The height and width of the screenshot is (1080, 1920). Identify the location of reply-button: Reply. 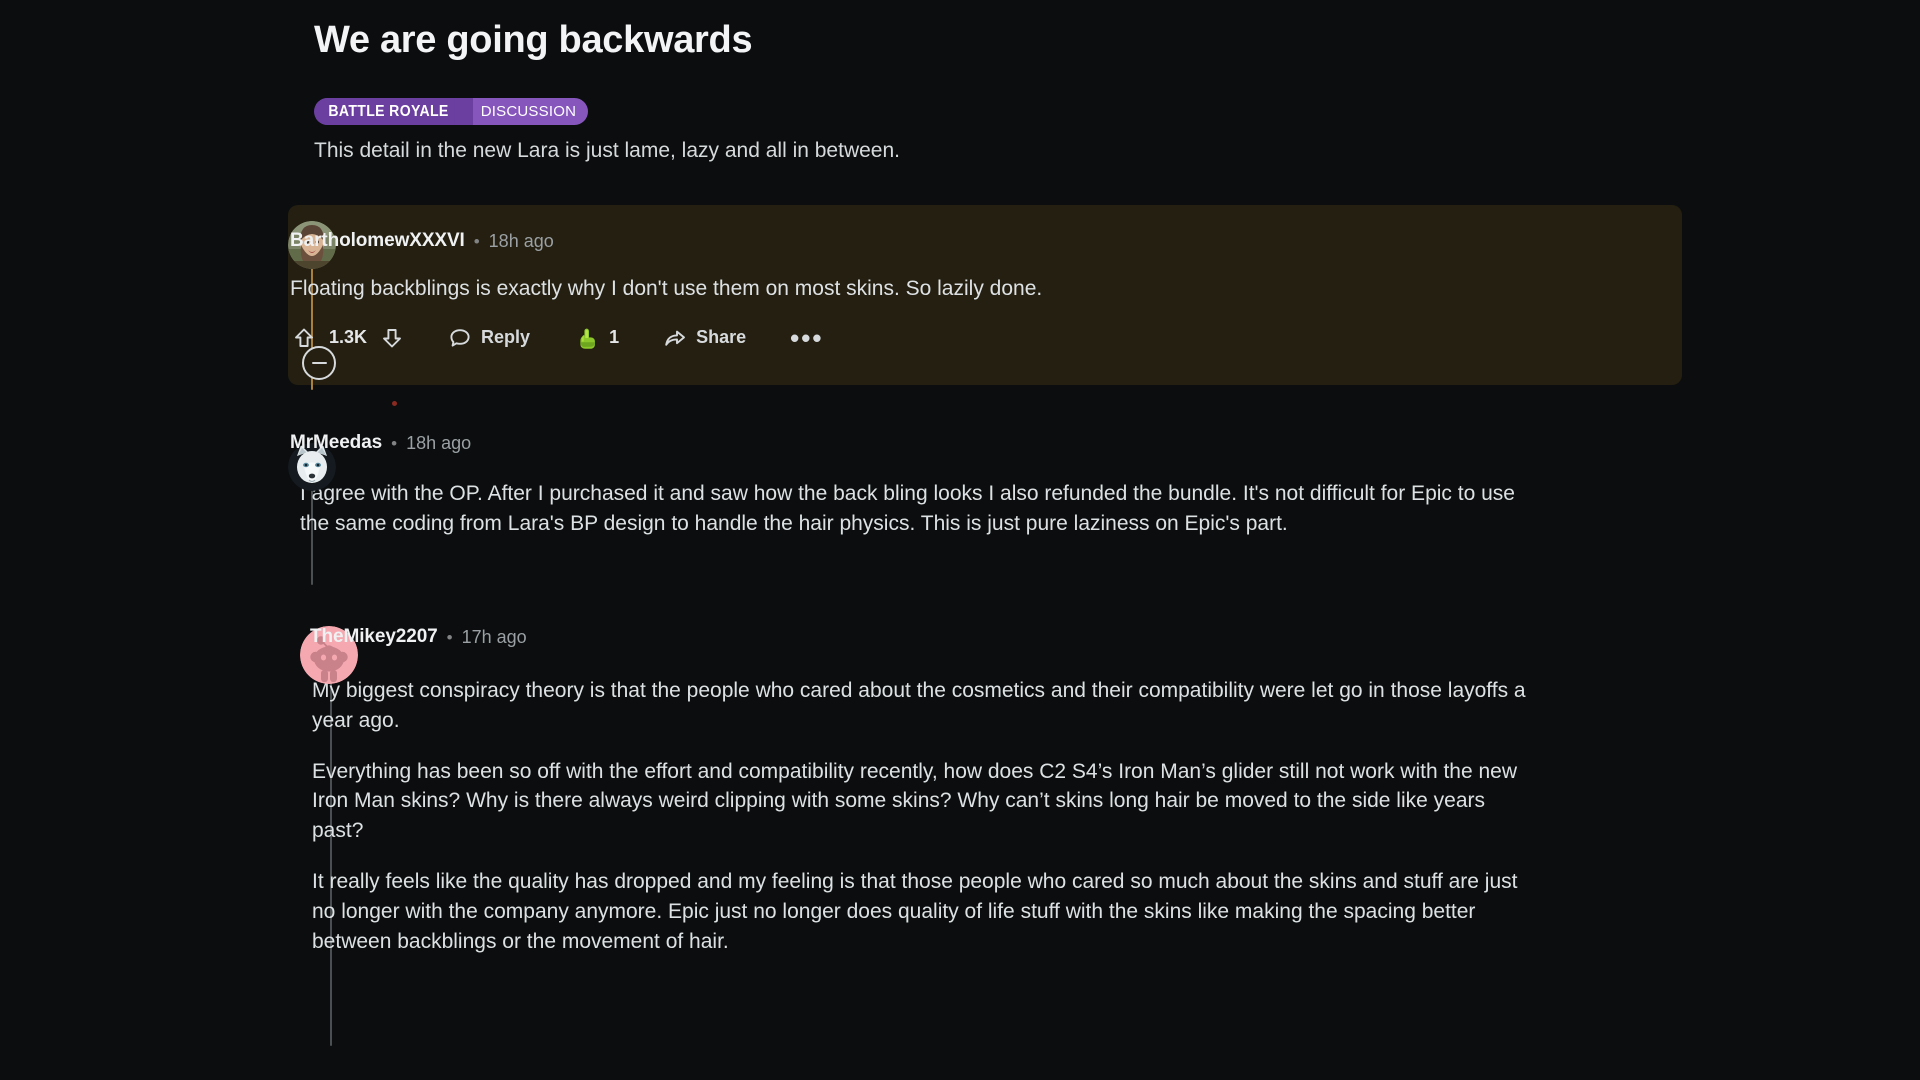
(489, 338).